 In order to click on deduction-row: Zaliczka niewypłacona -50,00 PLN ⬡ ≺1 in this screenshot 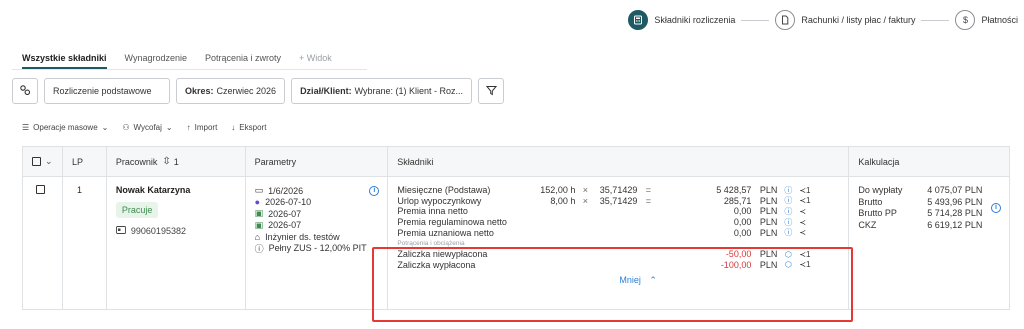, I will do `click(618, 254)`.